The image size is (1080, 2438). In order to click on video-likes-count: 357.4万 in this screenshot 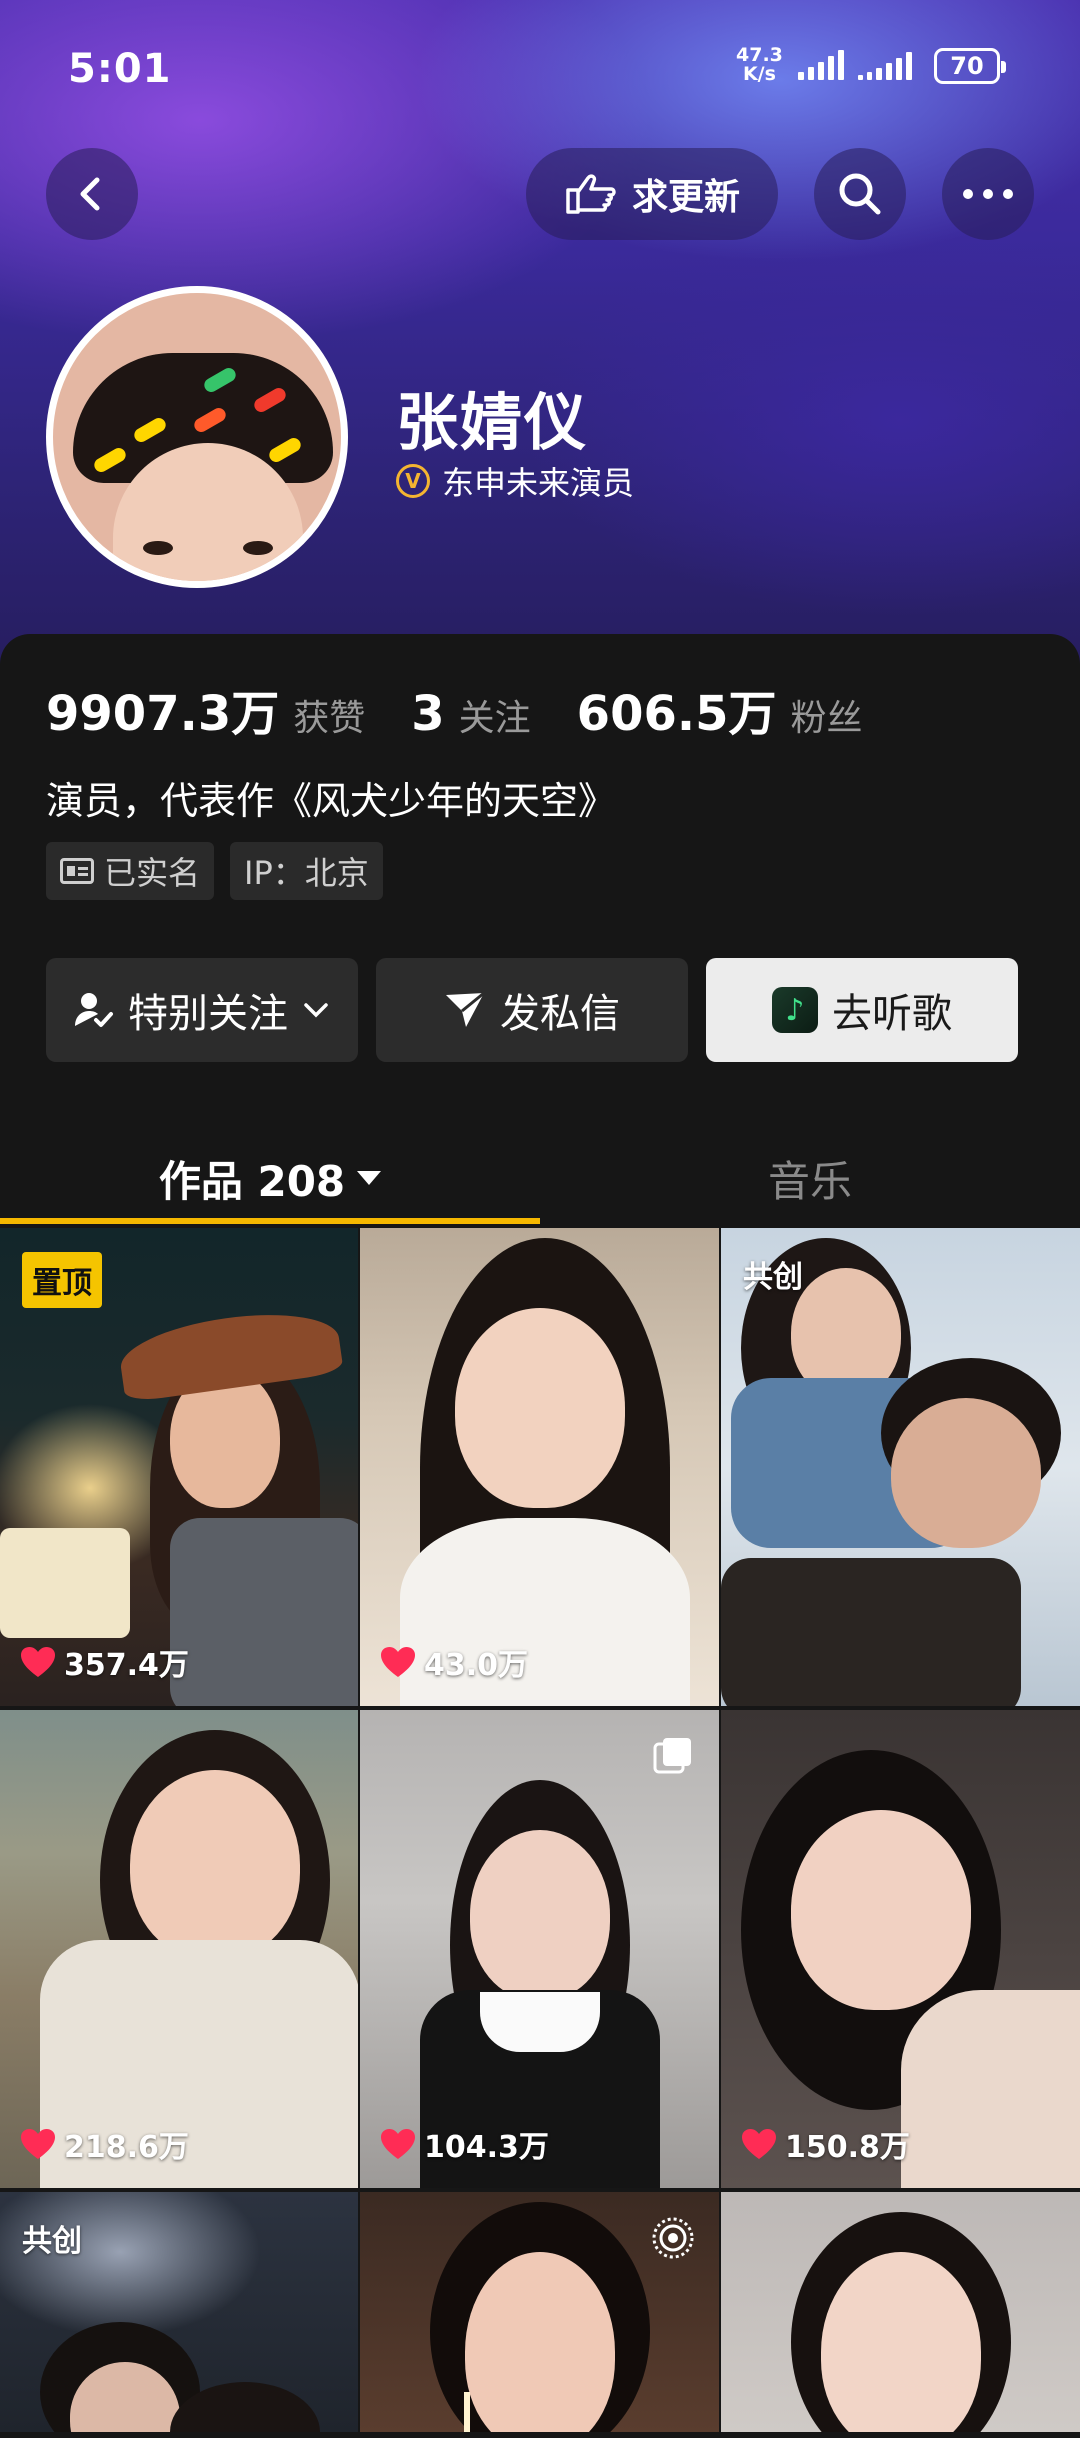, I will do `click(126, 1665)`.